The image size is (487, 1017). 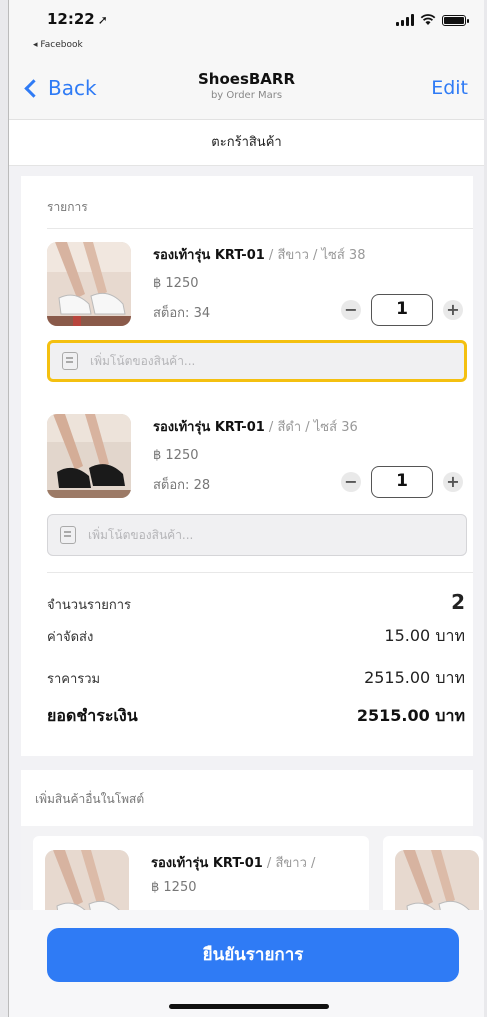 I want to click on summary-subtotal-label: ราคารวม, so click(x=74, y=679).